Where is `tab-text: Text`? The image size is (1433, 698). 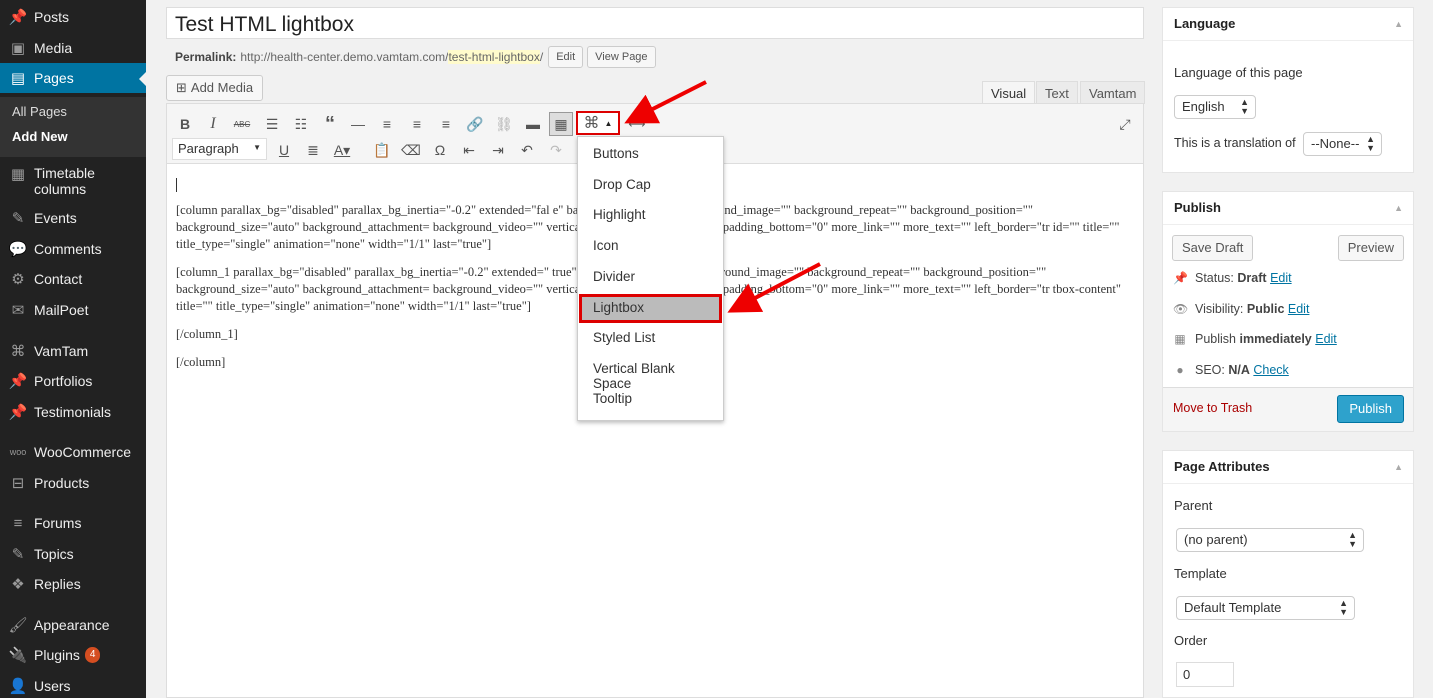
tab-text: Text is located at coordinates (1057, 92).